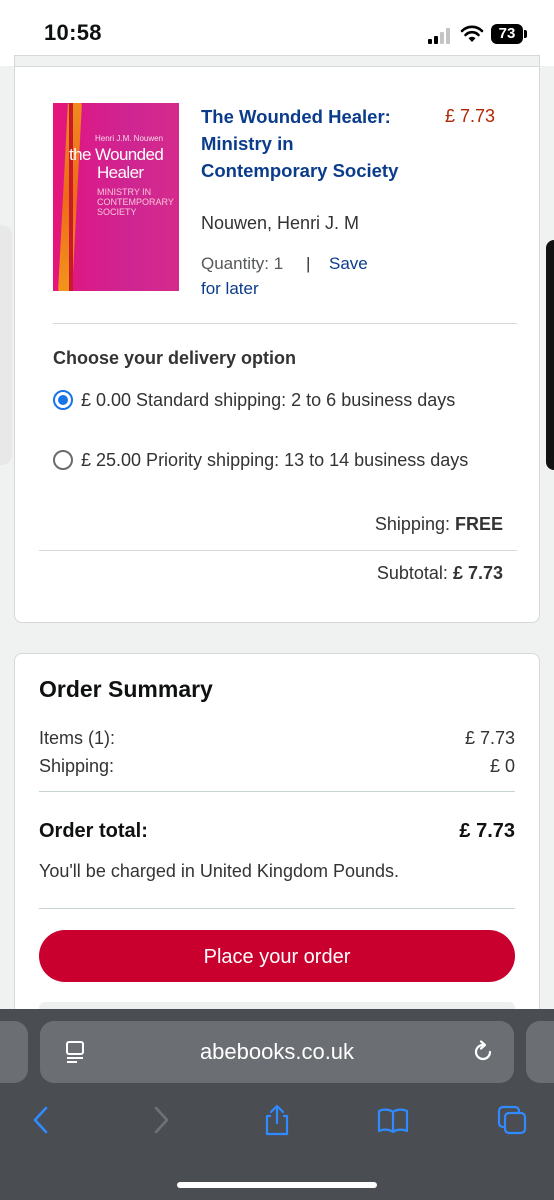 The height and width of the screenshot is (1200, 554). What do you see at coordinates (277, 1120) in the screenshot?
I see `share-icon` at bounding box center [277, 1120].